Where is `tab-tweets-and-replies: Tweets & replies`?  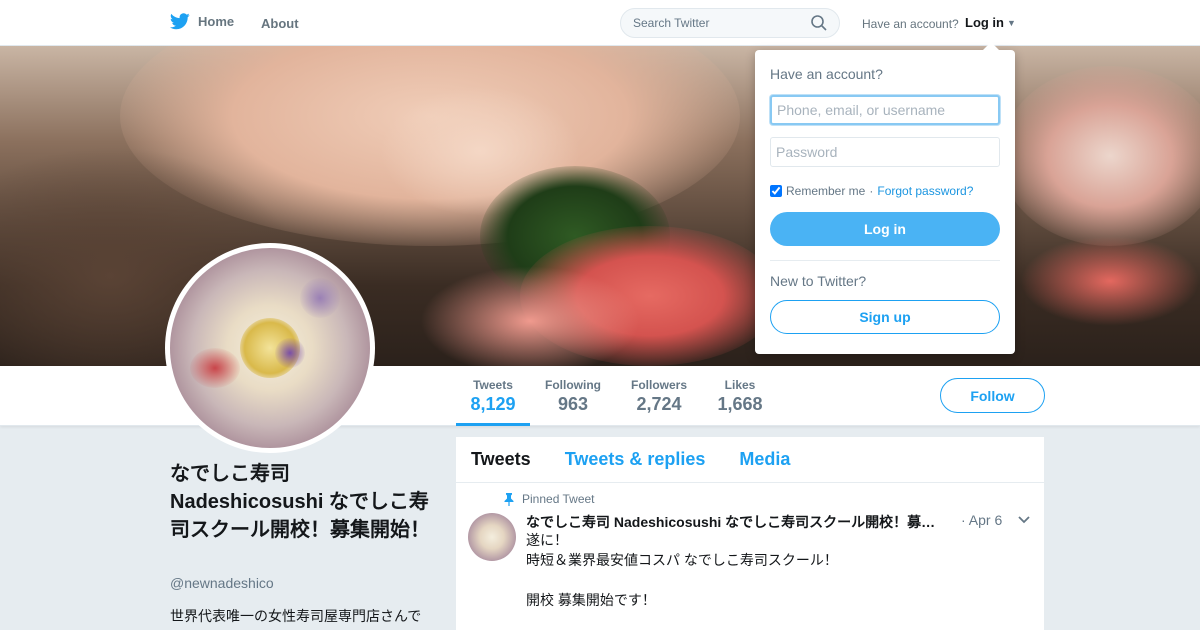
tab-tweets-and-replies: Tweets & replies is located at coordinates (635, 459).